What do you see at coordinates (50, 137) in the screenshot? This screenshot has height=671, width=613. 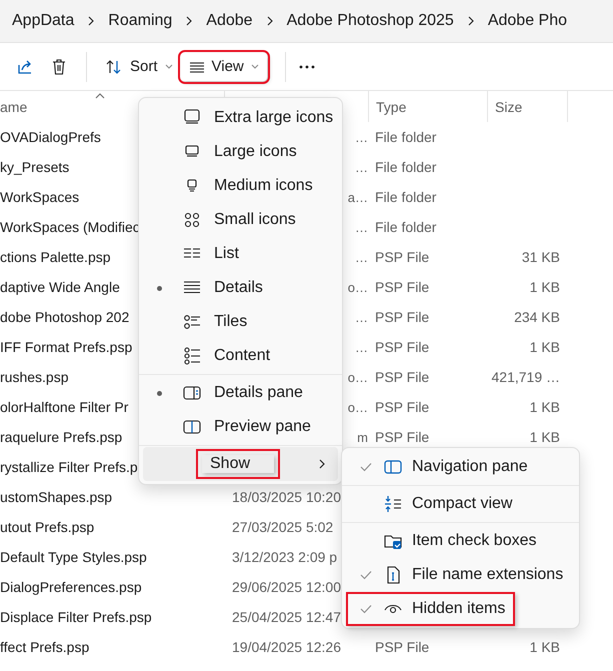 I see `file-name: OVADialogPrefs` at bounding box center [50, 137].